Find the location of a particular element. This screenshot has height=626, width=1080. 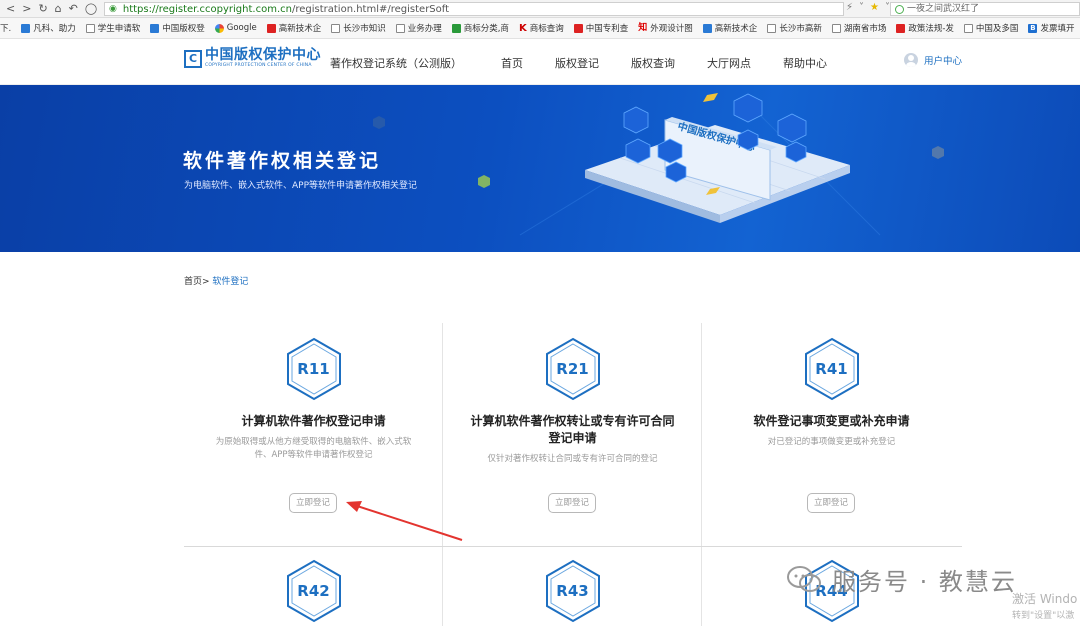

bookmark-label: 商标分类,商 is located at coordinates (486, 29).